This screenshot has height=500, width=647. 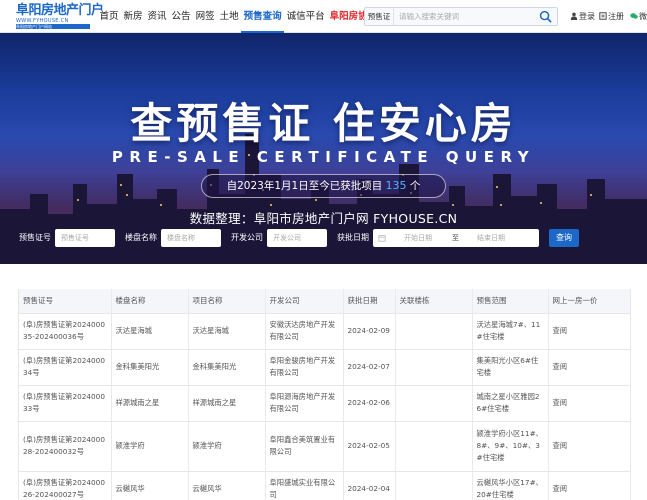 I want to click on main-nav: 首页 新房 资讯 公告 网签 土地 预售查询 诚信平台 阜阳房协 房管局, so click(x=250, y=16).